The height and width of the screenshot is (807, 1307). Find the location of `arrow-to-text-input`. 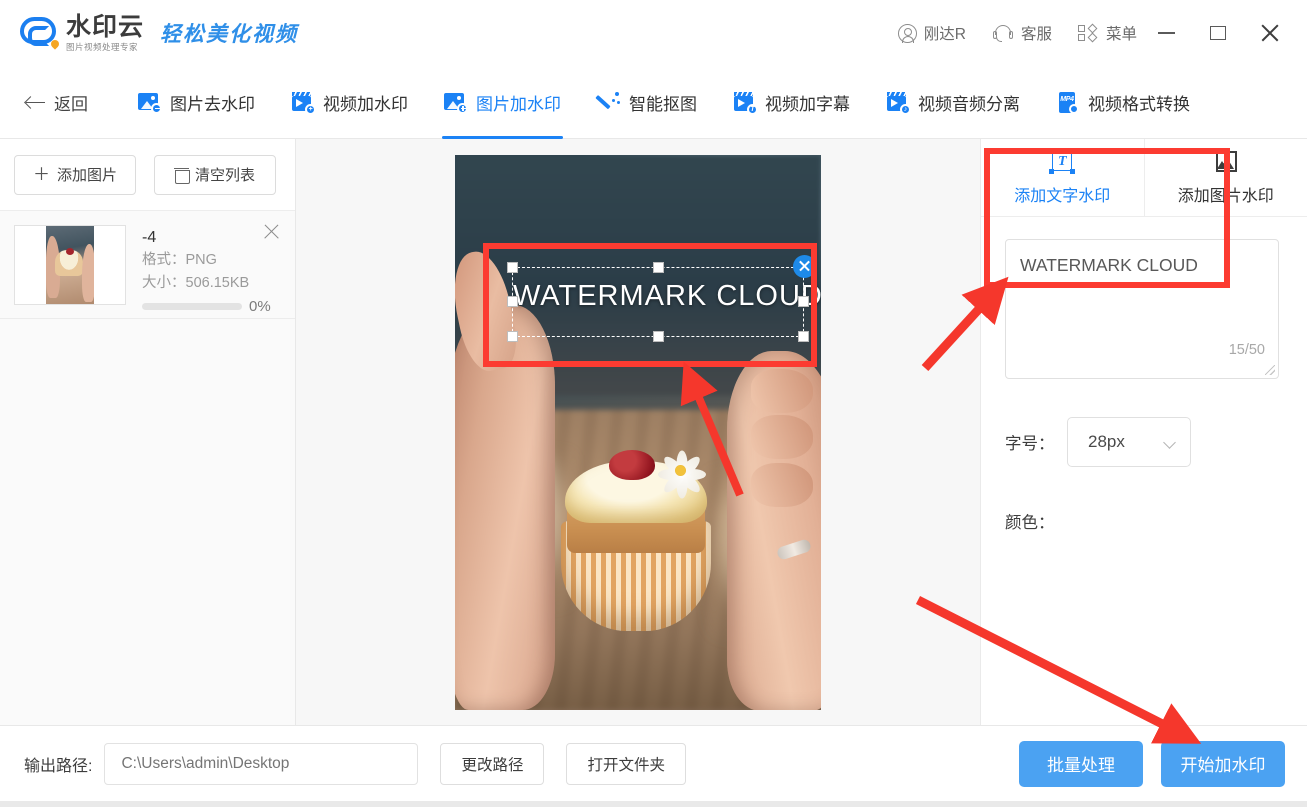

arrow-to-text-input is located at coordinates (965, 324).